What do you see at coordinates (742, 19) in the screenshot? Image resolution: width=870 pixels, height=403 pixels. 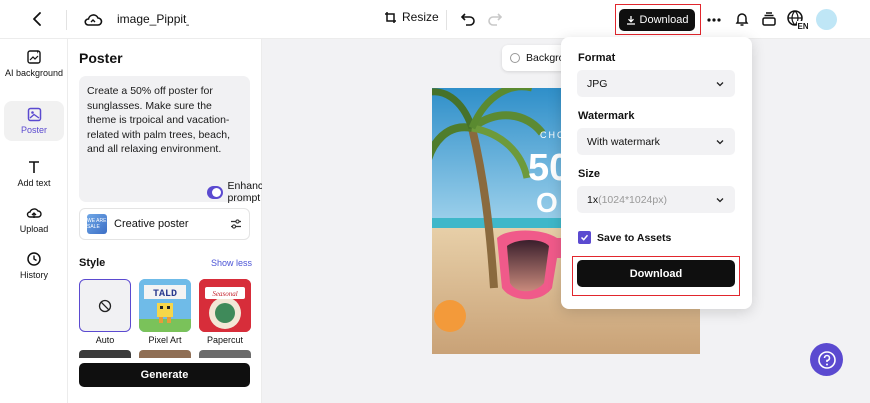 I see `bell-icon` at bounding box center [742, 19].